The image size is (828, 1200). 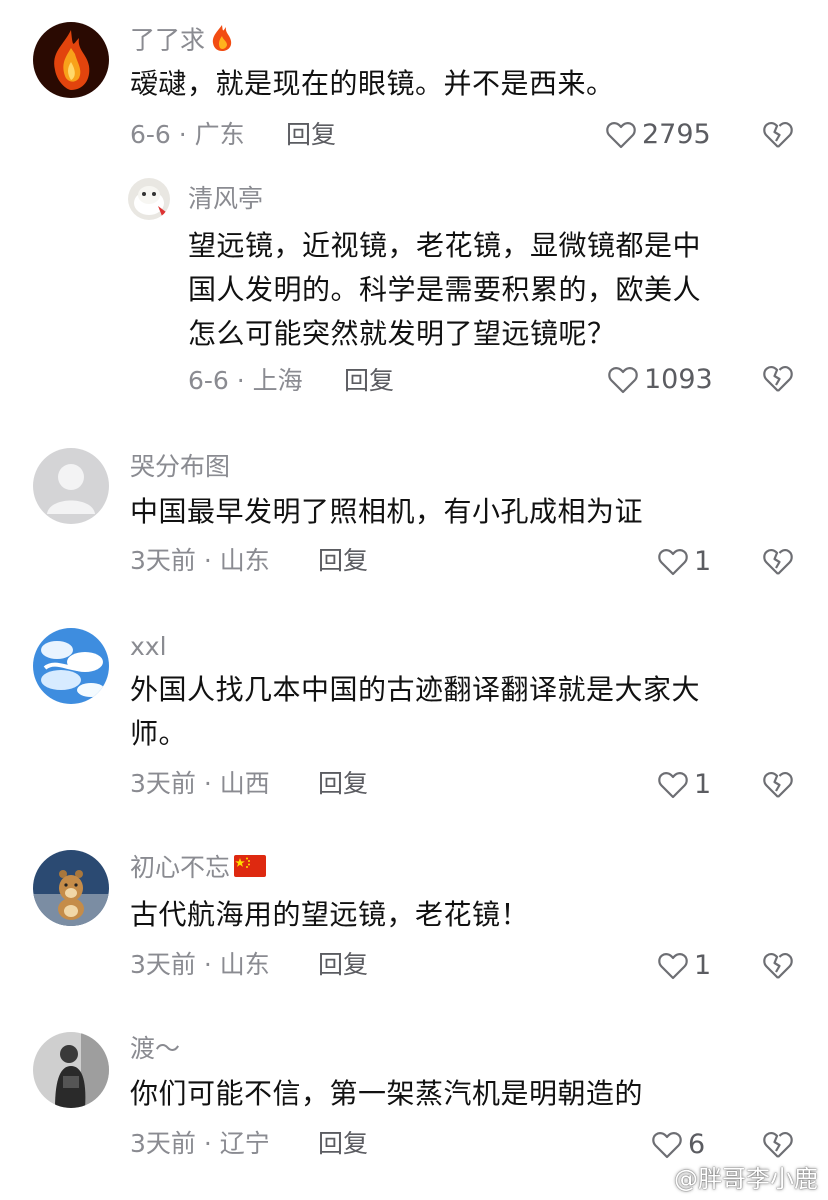 I want to click on weibo-watermark: @胖哥李小鹿, so click(x=726, y=1176).